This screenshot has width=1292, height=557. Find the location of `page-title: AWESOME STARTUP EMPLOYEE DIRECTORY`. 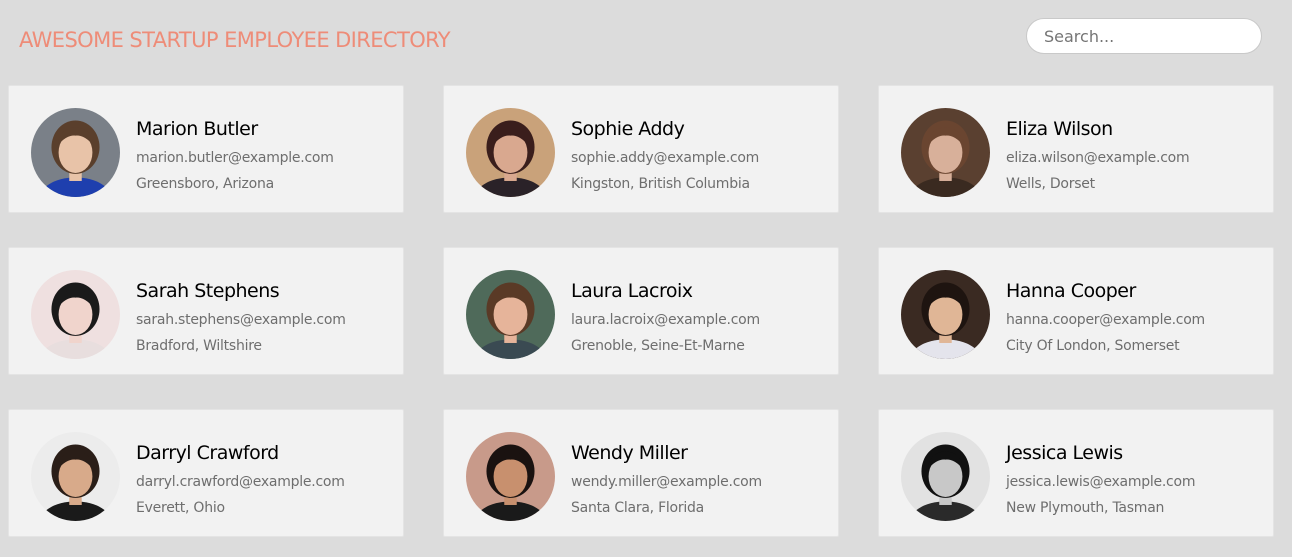

page-title: AWESOME STARTUP EMPLOYEE DIRECTORY is located at coordinates (235, 40).